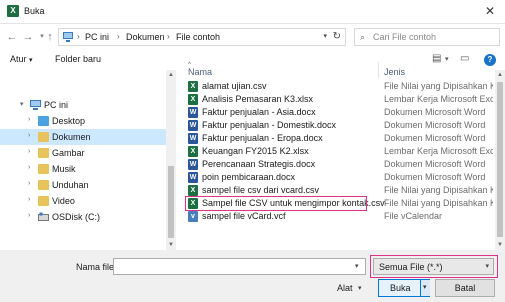  I want to click on back-arrow-icon: ←, so click(12, 37).